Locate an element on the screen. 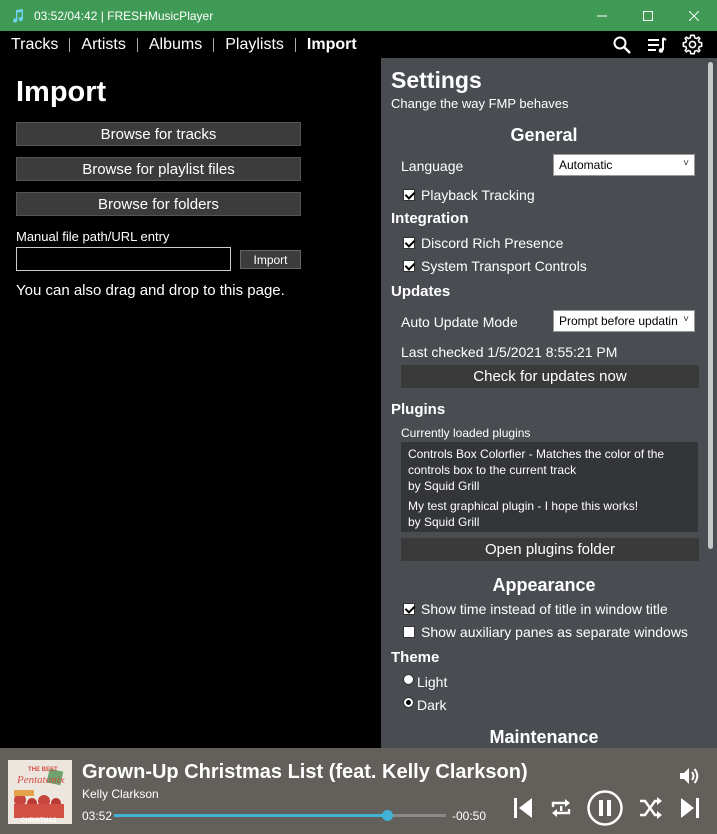  search-button is located at coordinates (622, 45).